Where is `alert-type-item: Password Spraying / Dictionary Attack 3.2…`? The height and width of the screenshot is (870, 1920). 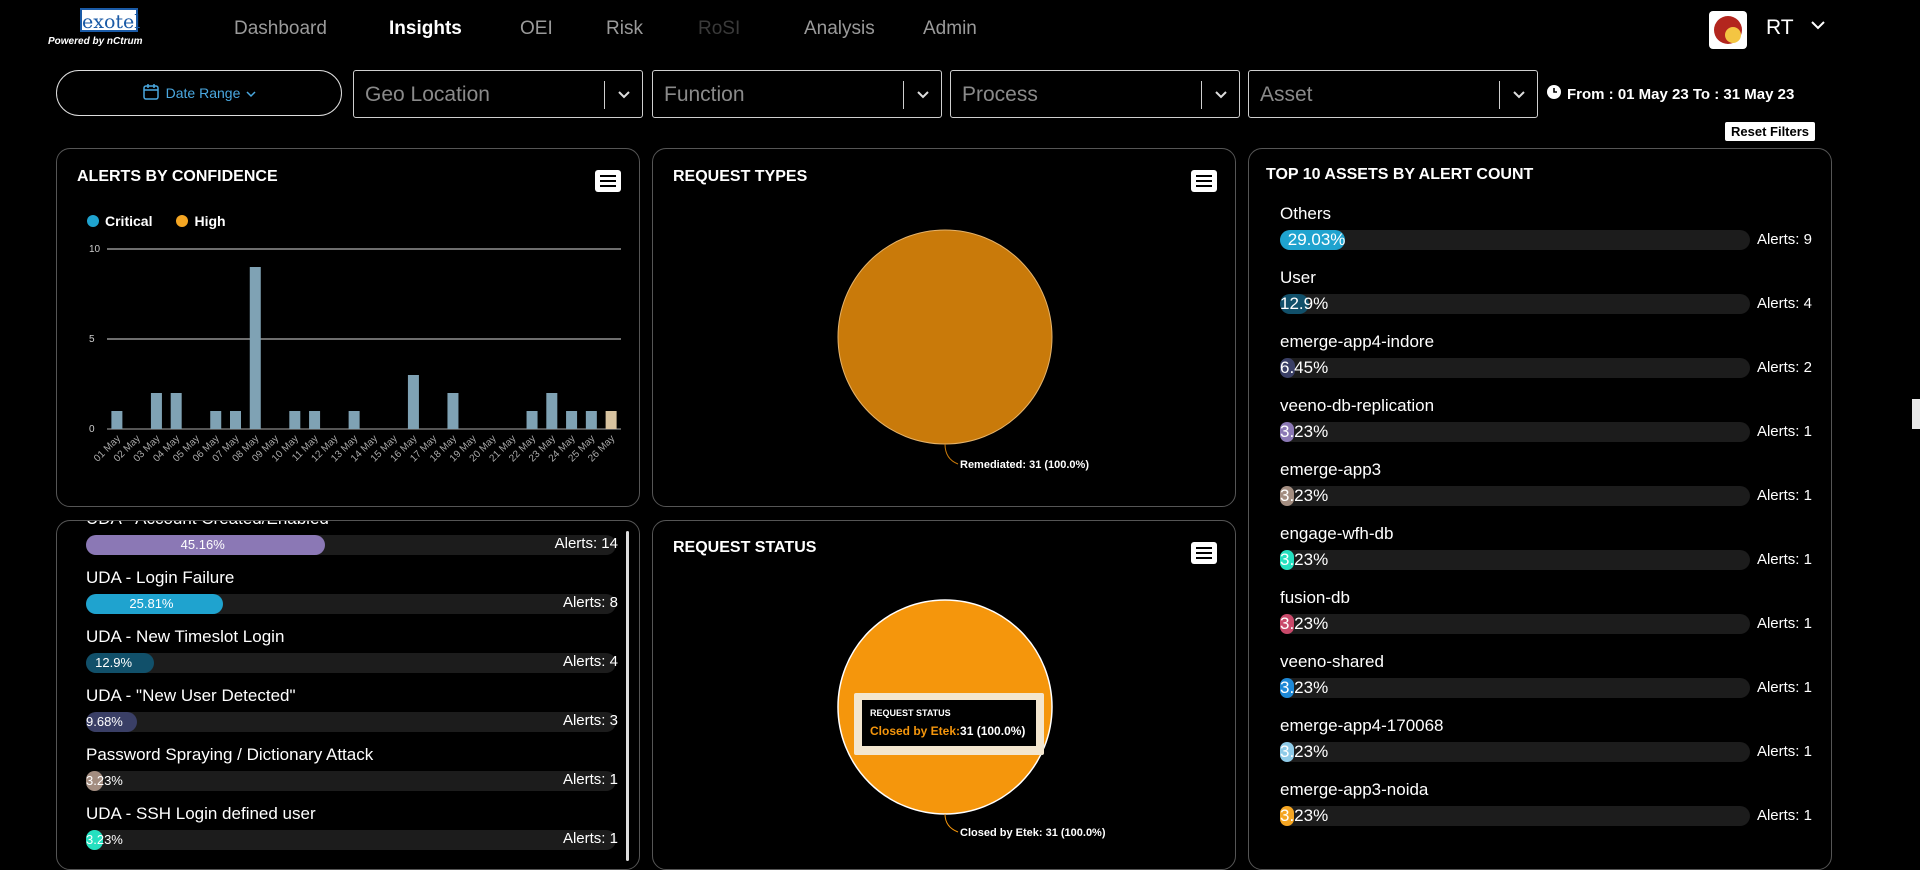
alert-type-item: Password Spraying / Dictionary Attack 3.2… is located at coordinates (352, 769).